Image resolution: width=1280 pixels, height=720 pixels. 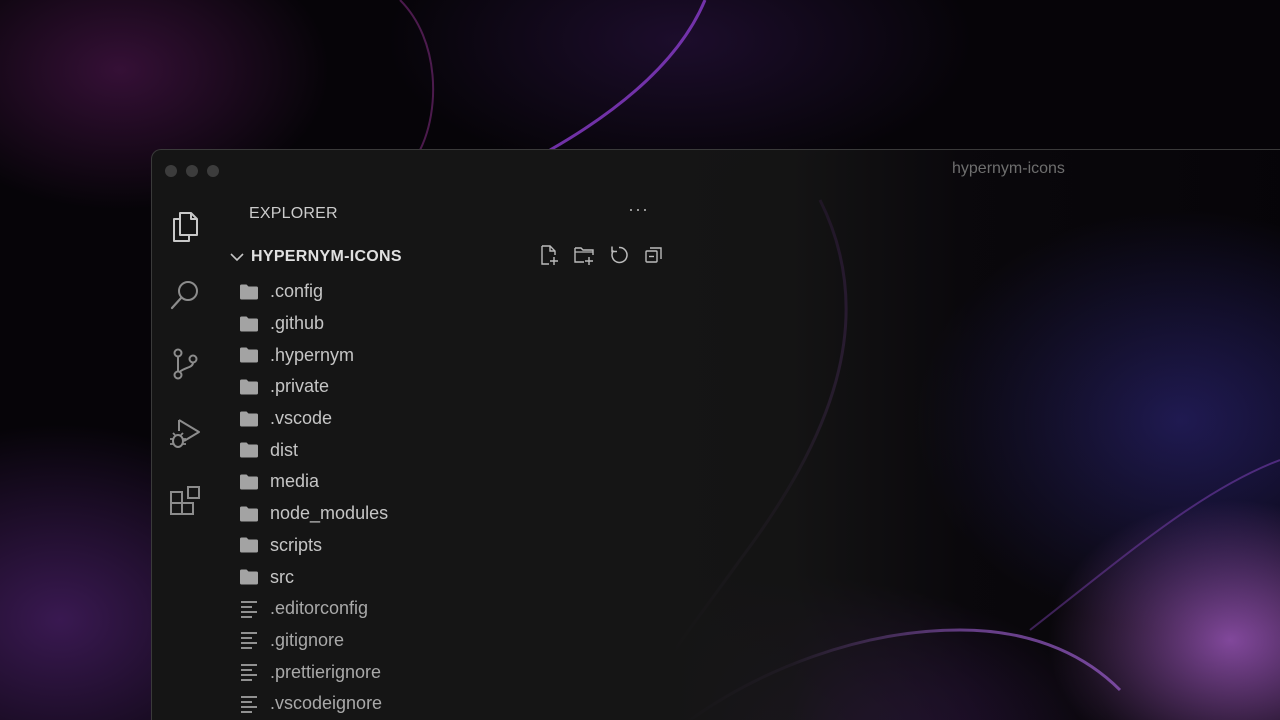 I want to click on tree-item-label: .vscode, so click(x=301, y=418).